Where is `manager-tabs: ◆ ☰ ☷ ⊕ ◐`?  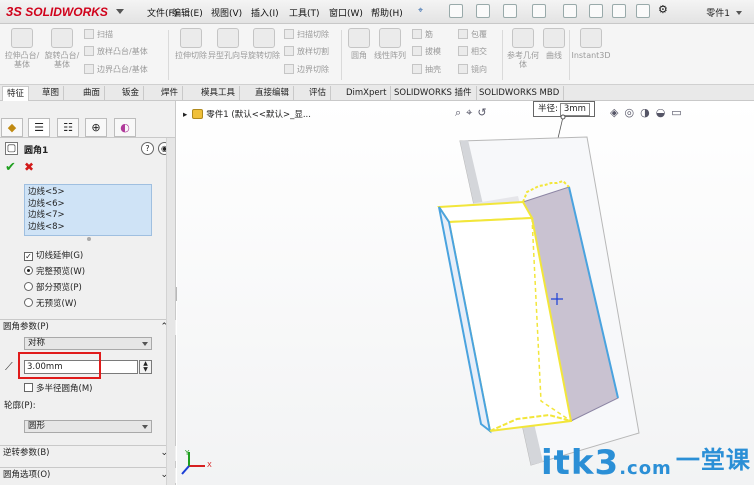 manager-tabs: ◆ ☰ ☷ ⊕ ◐ is located at coordinates (88, 127).